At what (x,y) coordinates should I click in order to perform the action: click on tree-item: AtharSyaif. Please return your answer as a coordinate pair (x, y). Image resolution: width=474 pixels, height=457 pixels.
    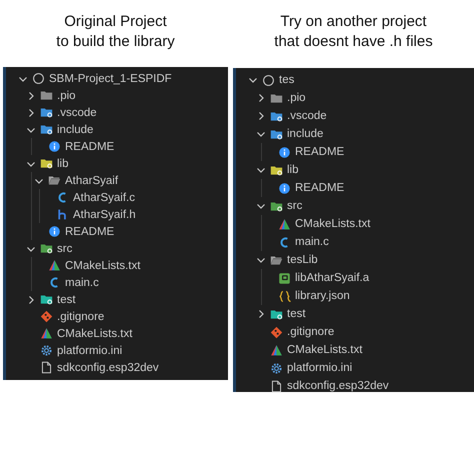
    Looking at the image, I should click on (117, 180).